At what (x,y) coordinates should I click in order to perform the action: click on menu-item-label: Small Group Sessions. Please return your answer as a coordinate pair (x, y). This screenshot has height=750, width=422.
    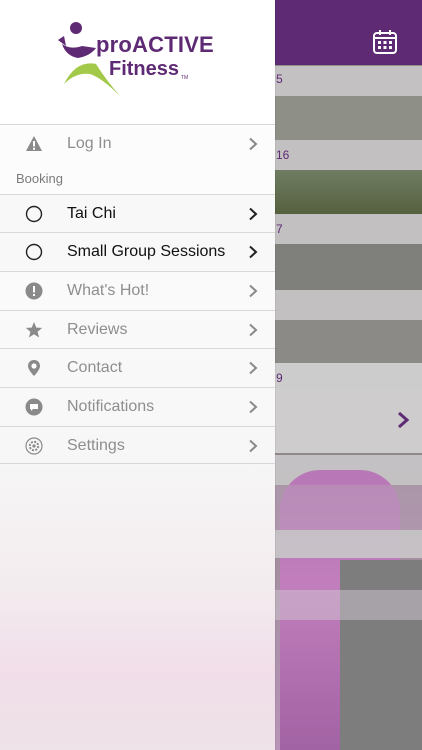
    Looking at the image, I should click on (146, 251).